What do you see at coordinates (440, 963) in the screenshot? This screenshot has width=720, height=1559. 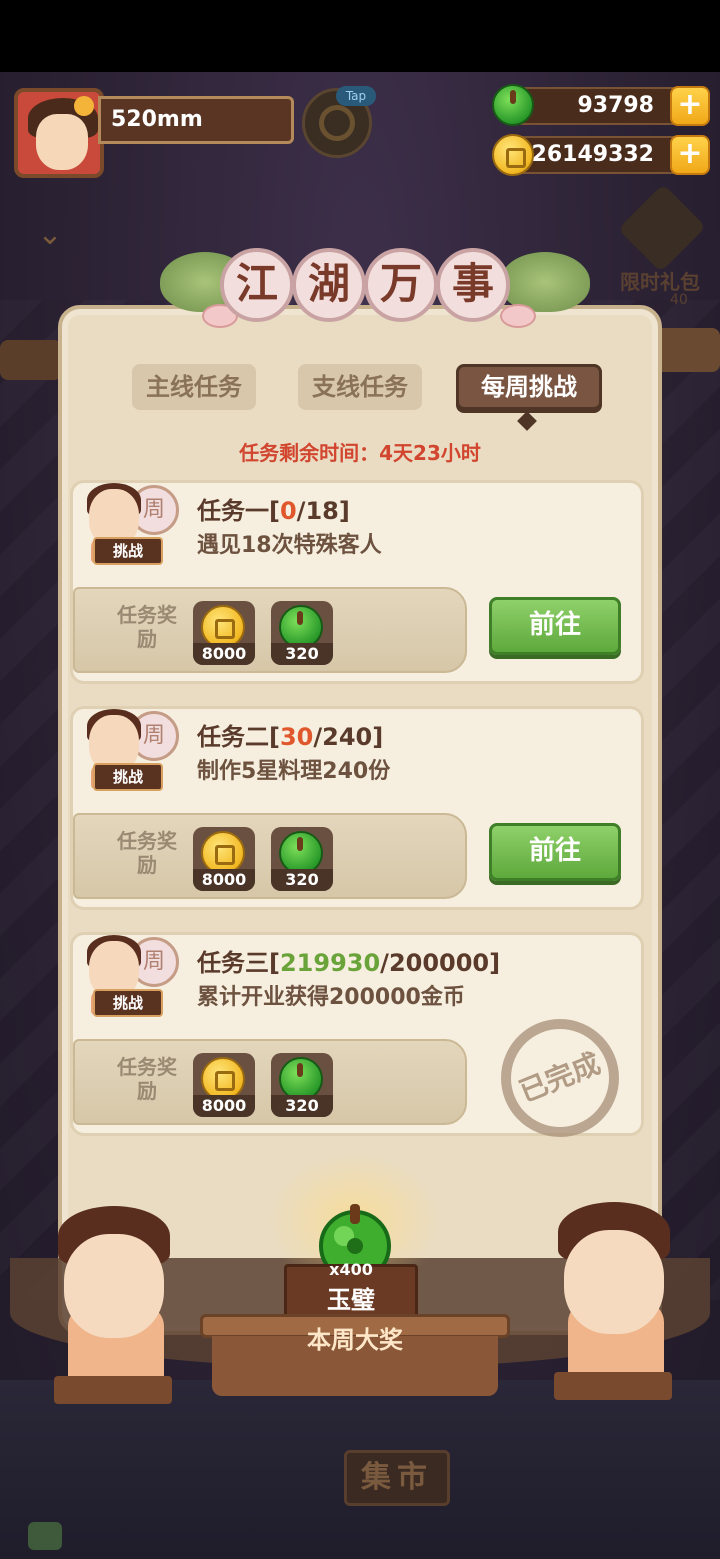 I see `task-total: /200000]` at bounding box center [440, 963].